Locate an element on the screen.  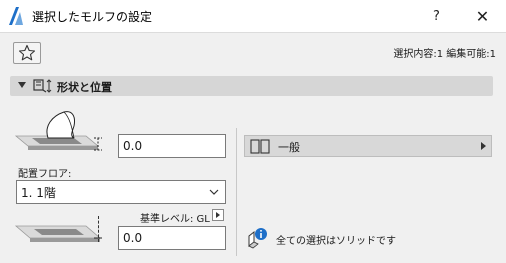
solid-status-note: 全ての選択はソリッドです is located at coordinates (336, 241).